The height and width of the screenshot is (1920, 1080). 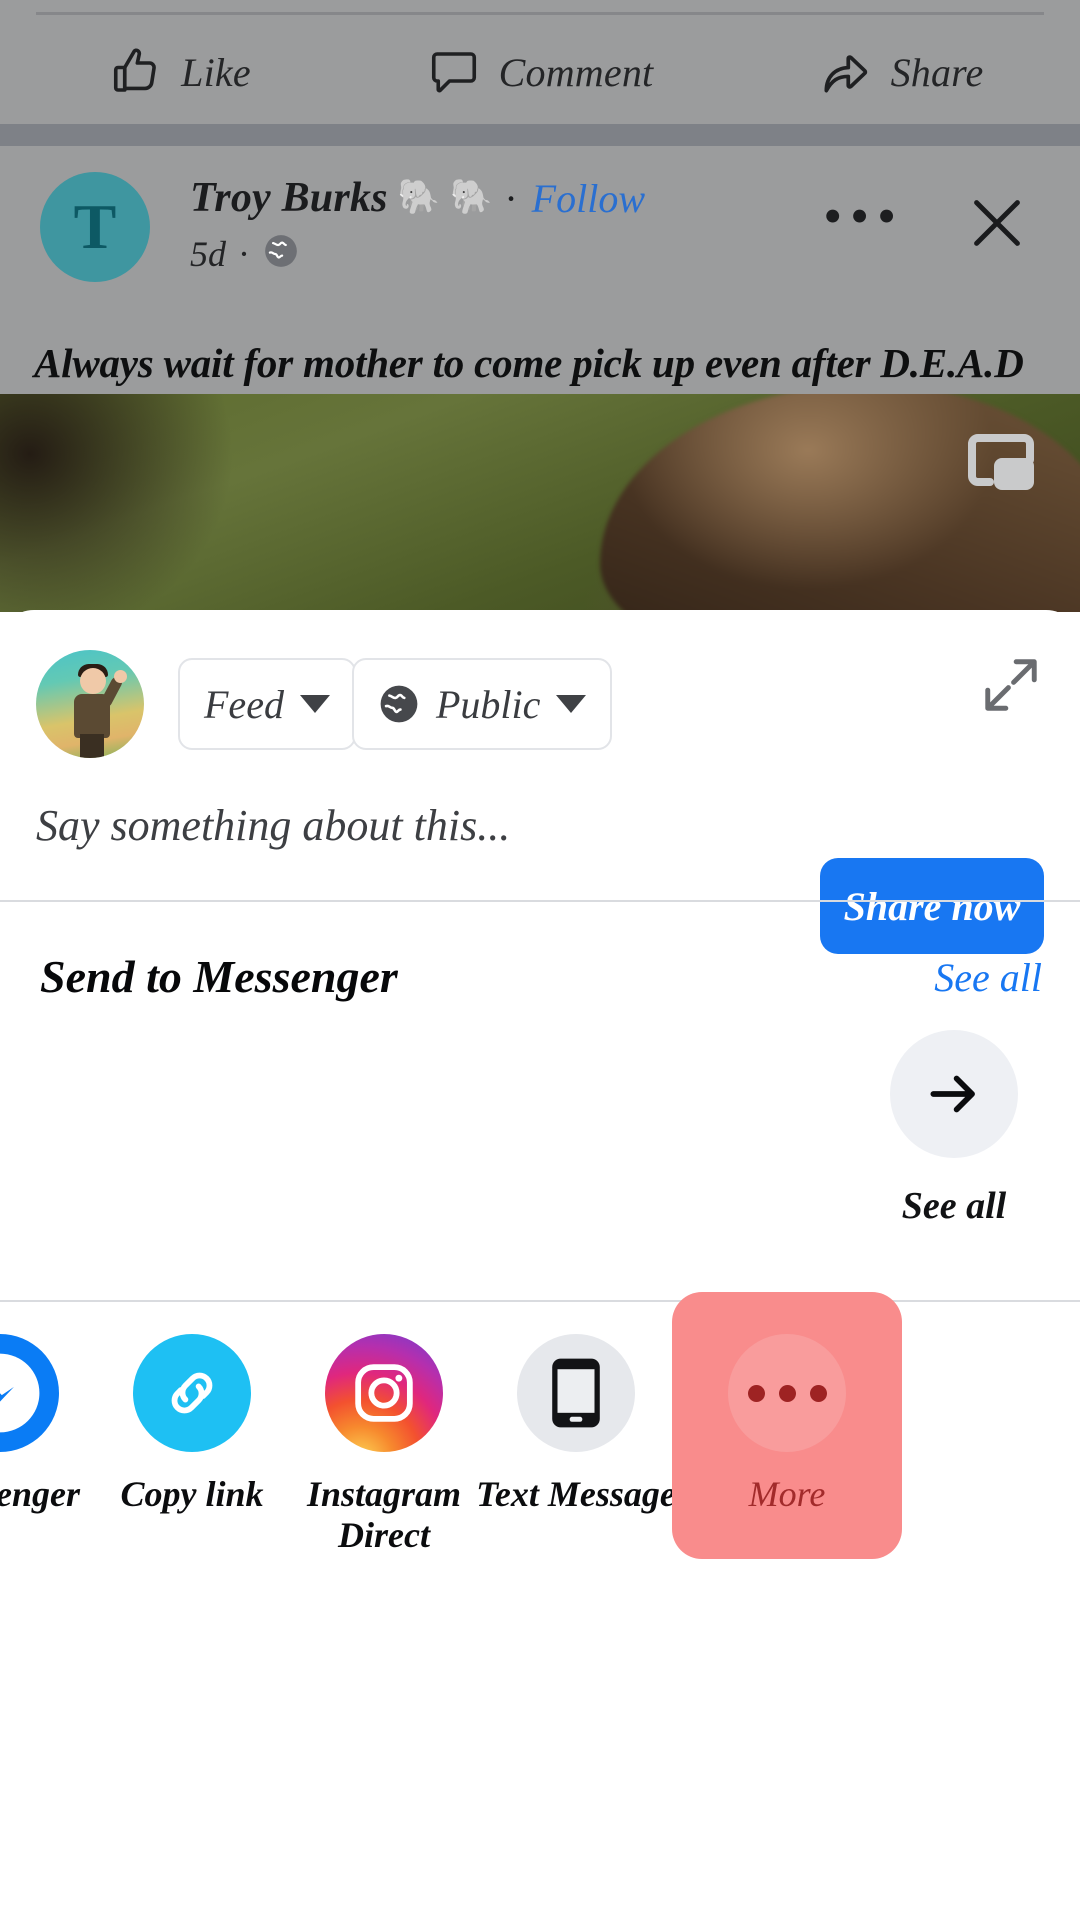 I want to click on see-all-caption: See all, so click(x=954, y=1206).